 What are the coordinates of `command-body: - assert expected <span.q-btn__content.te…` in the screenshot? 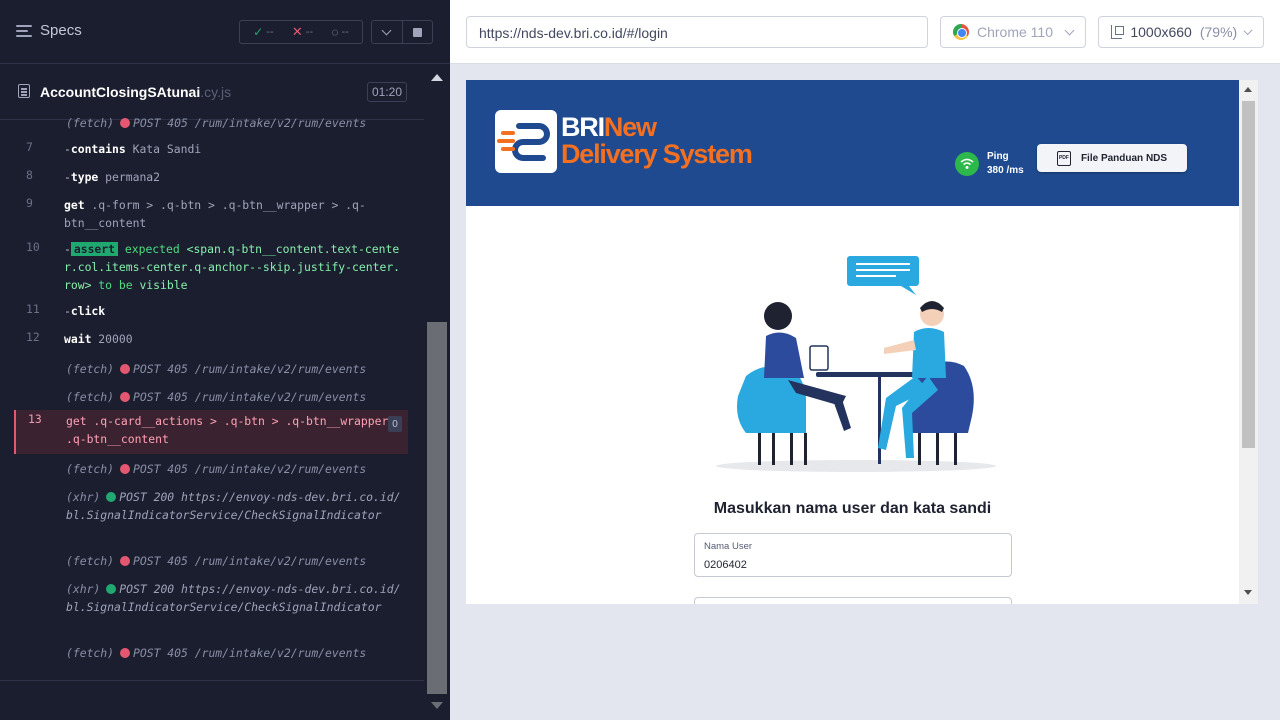 It's located at (232, 267).